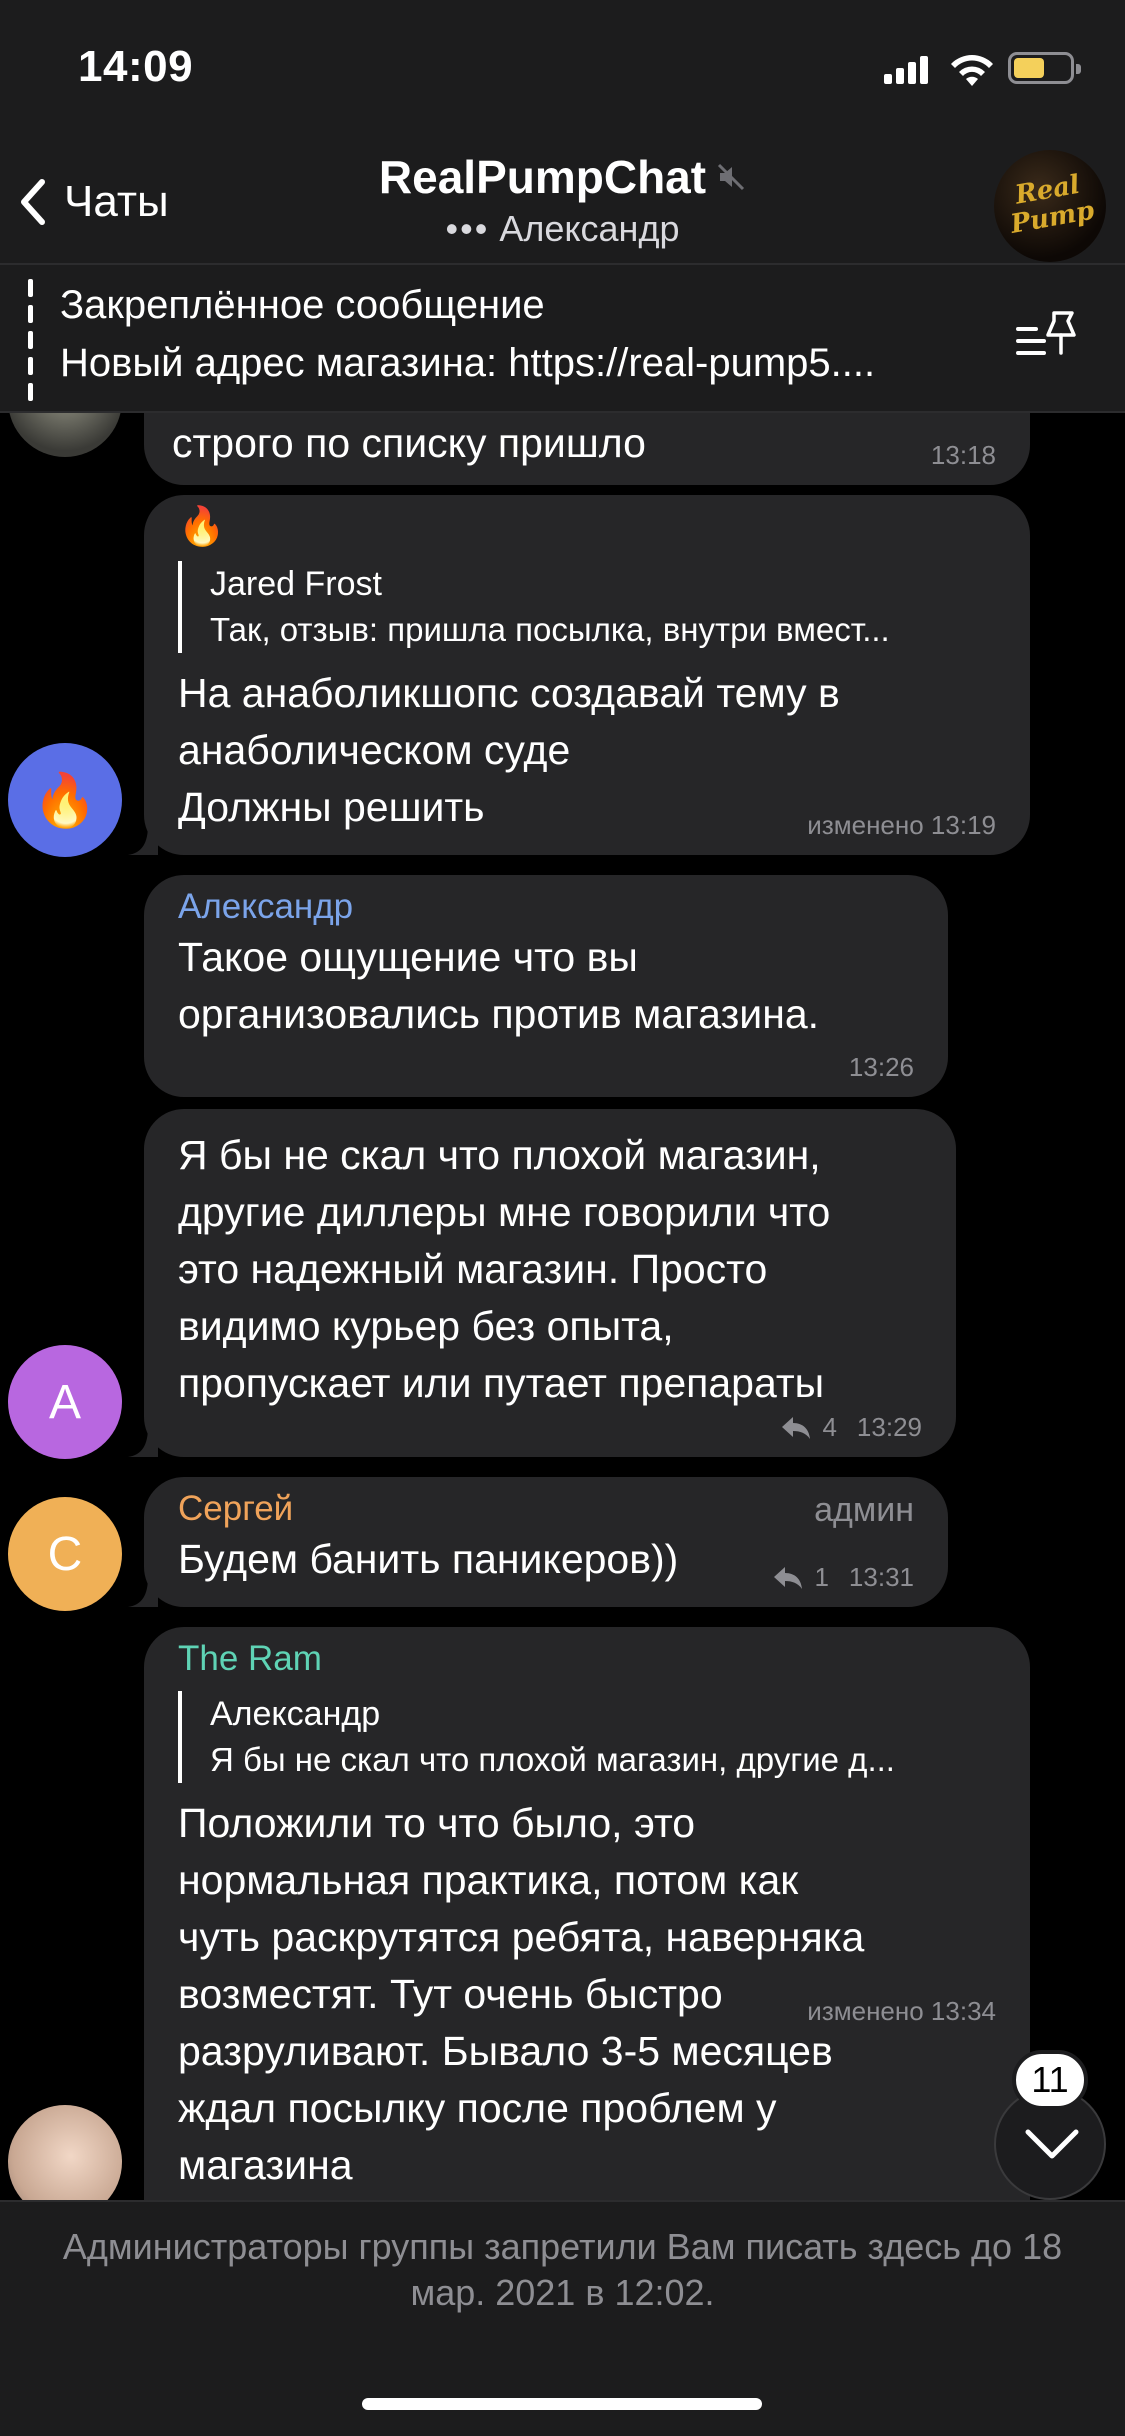  I want to click on message-time: изменено 13:34, so click(901, 2011).